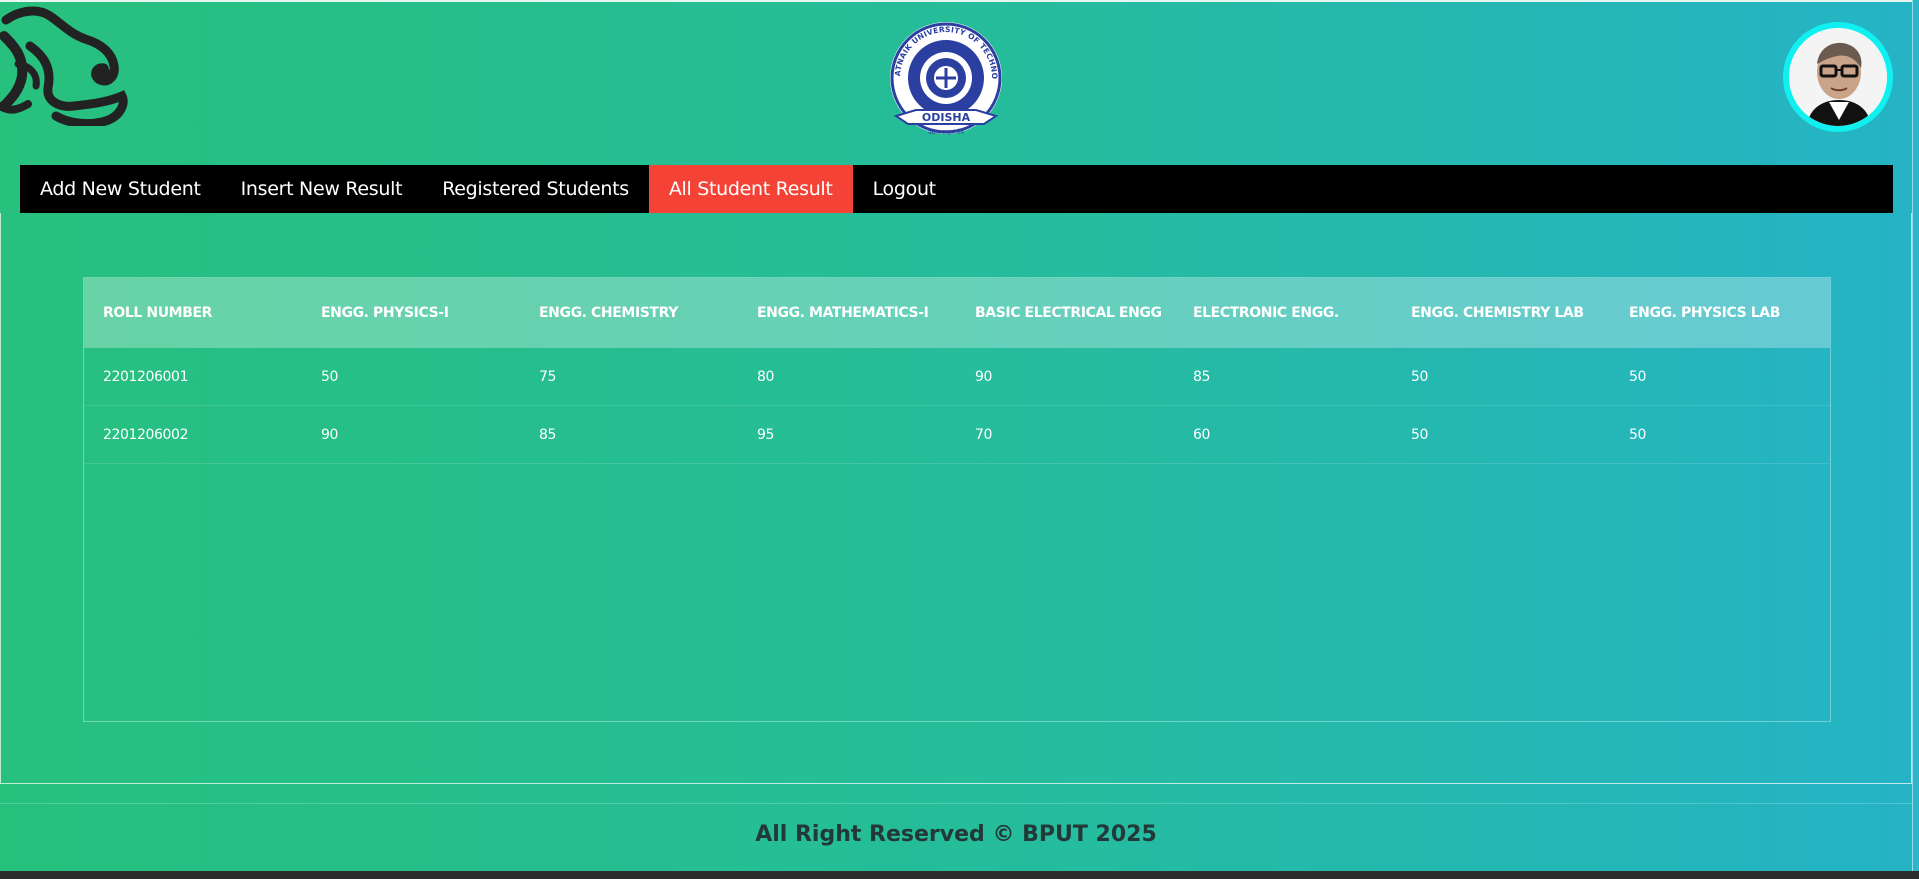 The image size is (1919, 879). What do you see at coordinates (946, 117) in the screenshot?
I see `seal-banner-text: ODISHA` at bounding box center [946, 117].